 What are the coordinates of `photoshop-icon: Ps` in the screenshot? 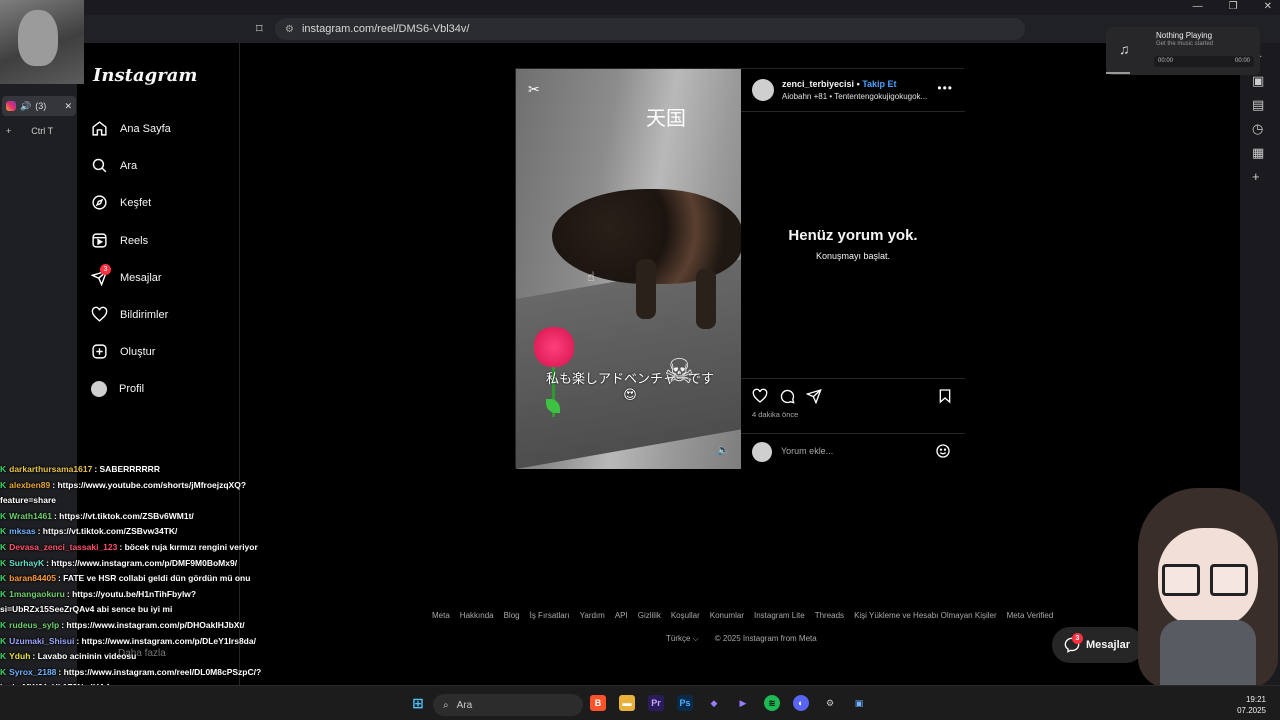 It's located at (685, 703).